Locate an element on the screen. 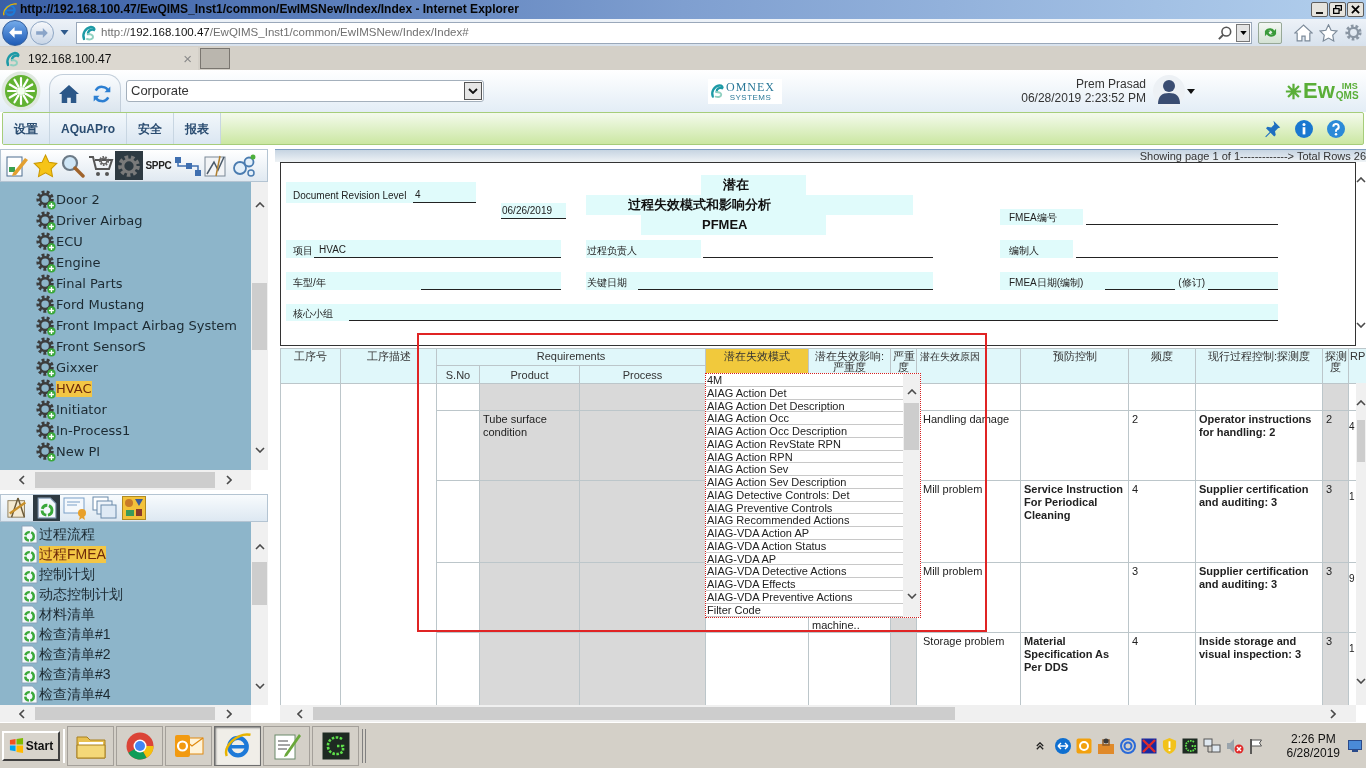 This screenshot has width=1366, height=768. menu-item: 安全 is located at coordinates (150, 128).